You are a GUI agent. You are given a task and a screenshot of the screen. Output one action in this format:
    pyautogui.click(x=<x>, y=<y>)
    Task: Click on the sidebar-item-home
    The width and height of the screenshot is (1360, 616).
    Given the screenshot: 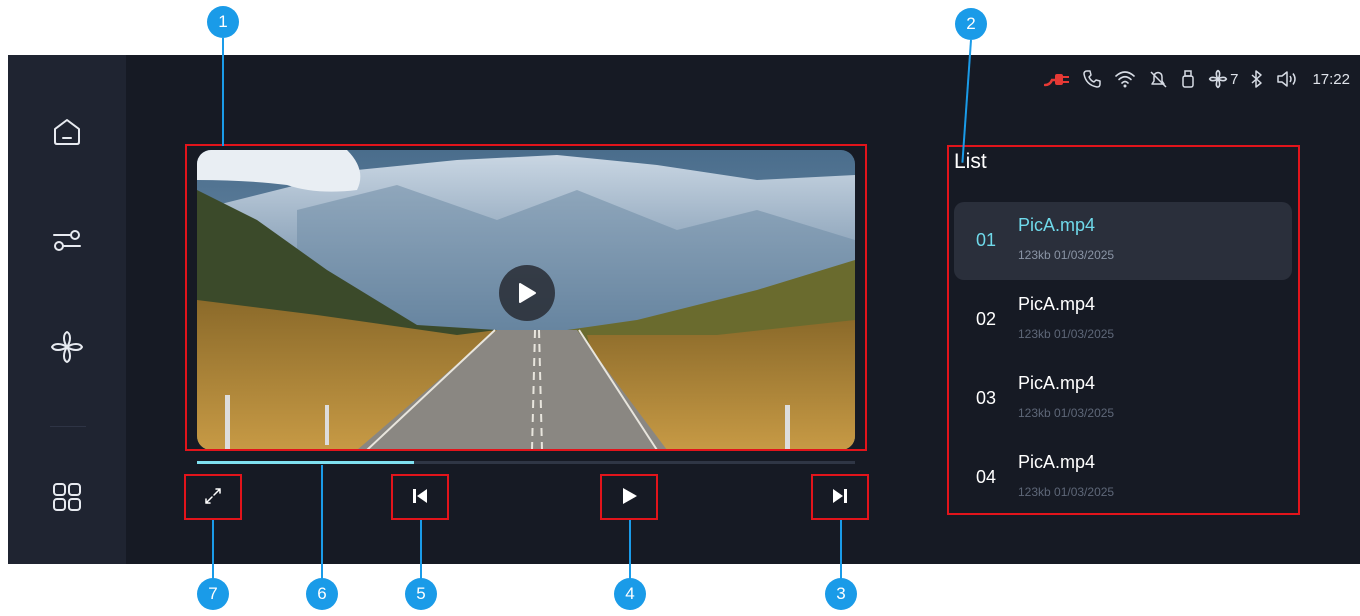 What is the action you would take?
    pyautogui.click(x=67, y=132)
    